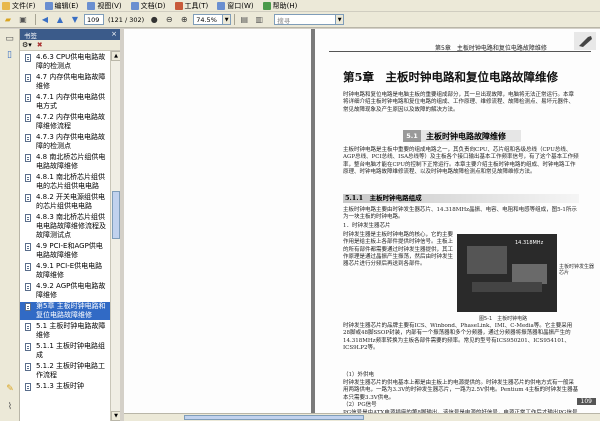 This screenshot has height=421, width=600. What do you see at coordinates (65, 226) in the screenshot?
I see `bookmark-item: 4.8.3 南北桥芯片组供电电路故障维修流程及故障测试点` at bounding box center [65, 226].